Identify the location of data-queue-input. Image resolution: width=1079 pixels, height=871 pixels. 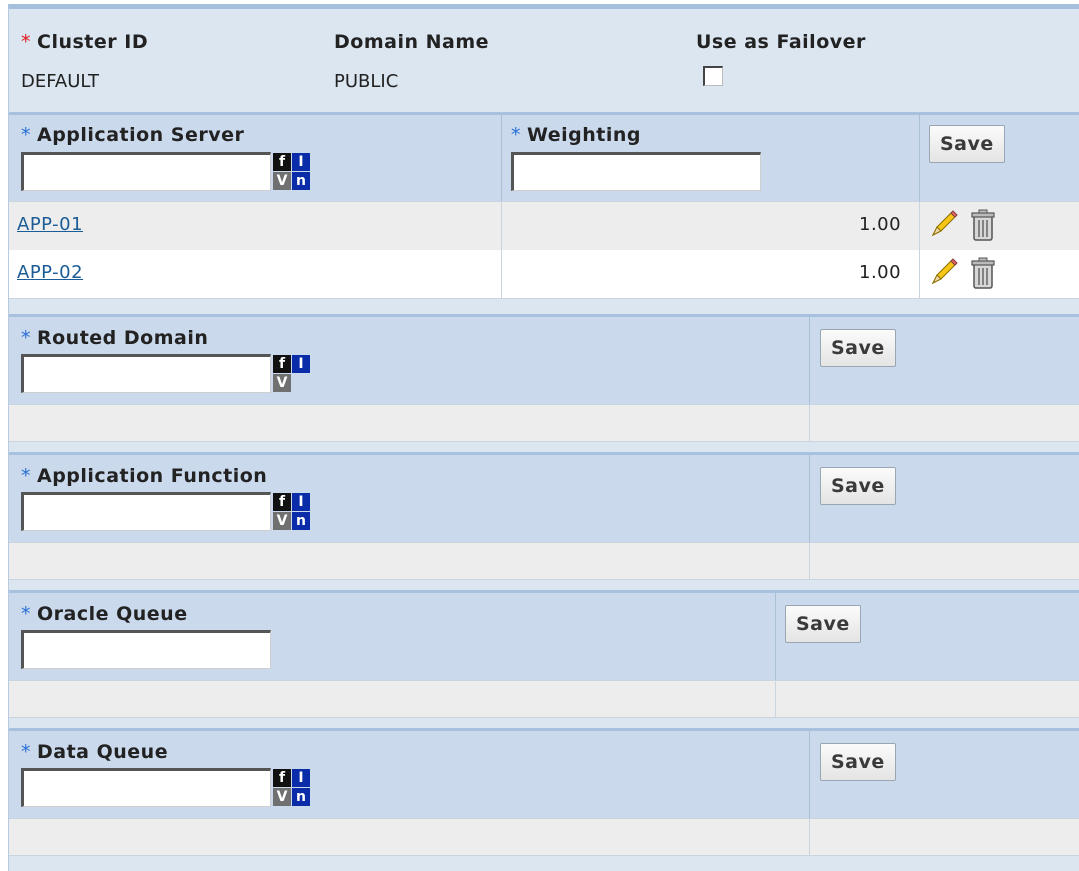
(146, 787).